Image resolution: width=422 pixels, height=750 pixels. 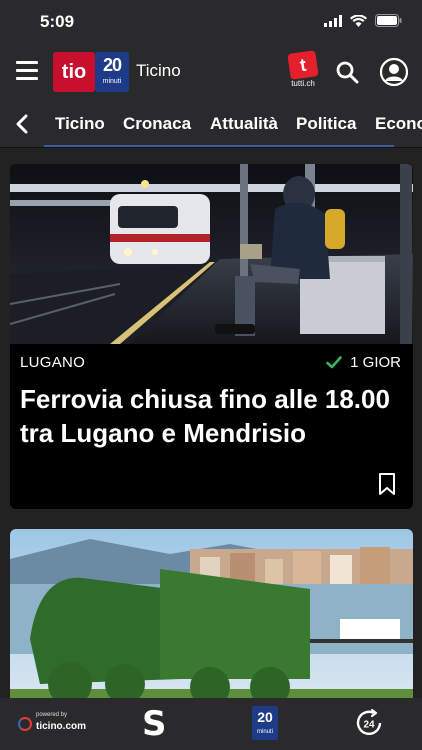 I want to click on search-icon, so click(x=347, y=72).